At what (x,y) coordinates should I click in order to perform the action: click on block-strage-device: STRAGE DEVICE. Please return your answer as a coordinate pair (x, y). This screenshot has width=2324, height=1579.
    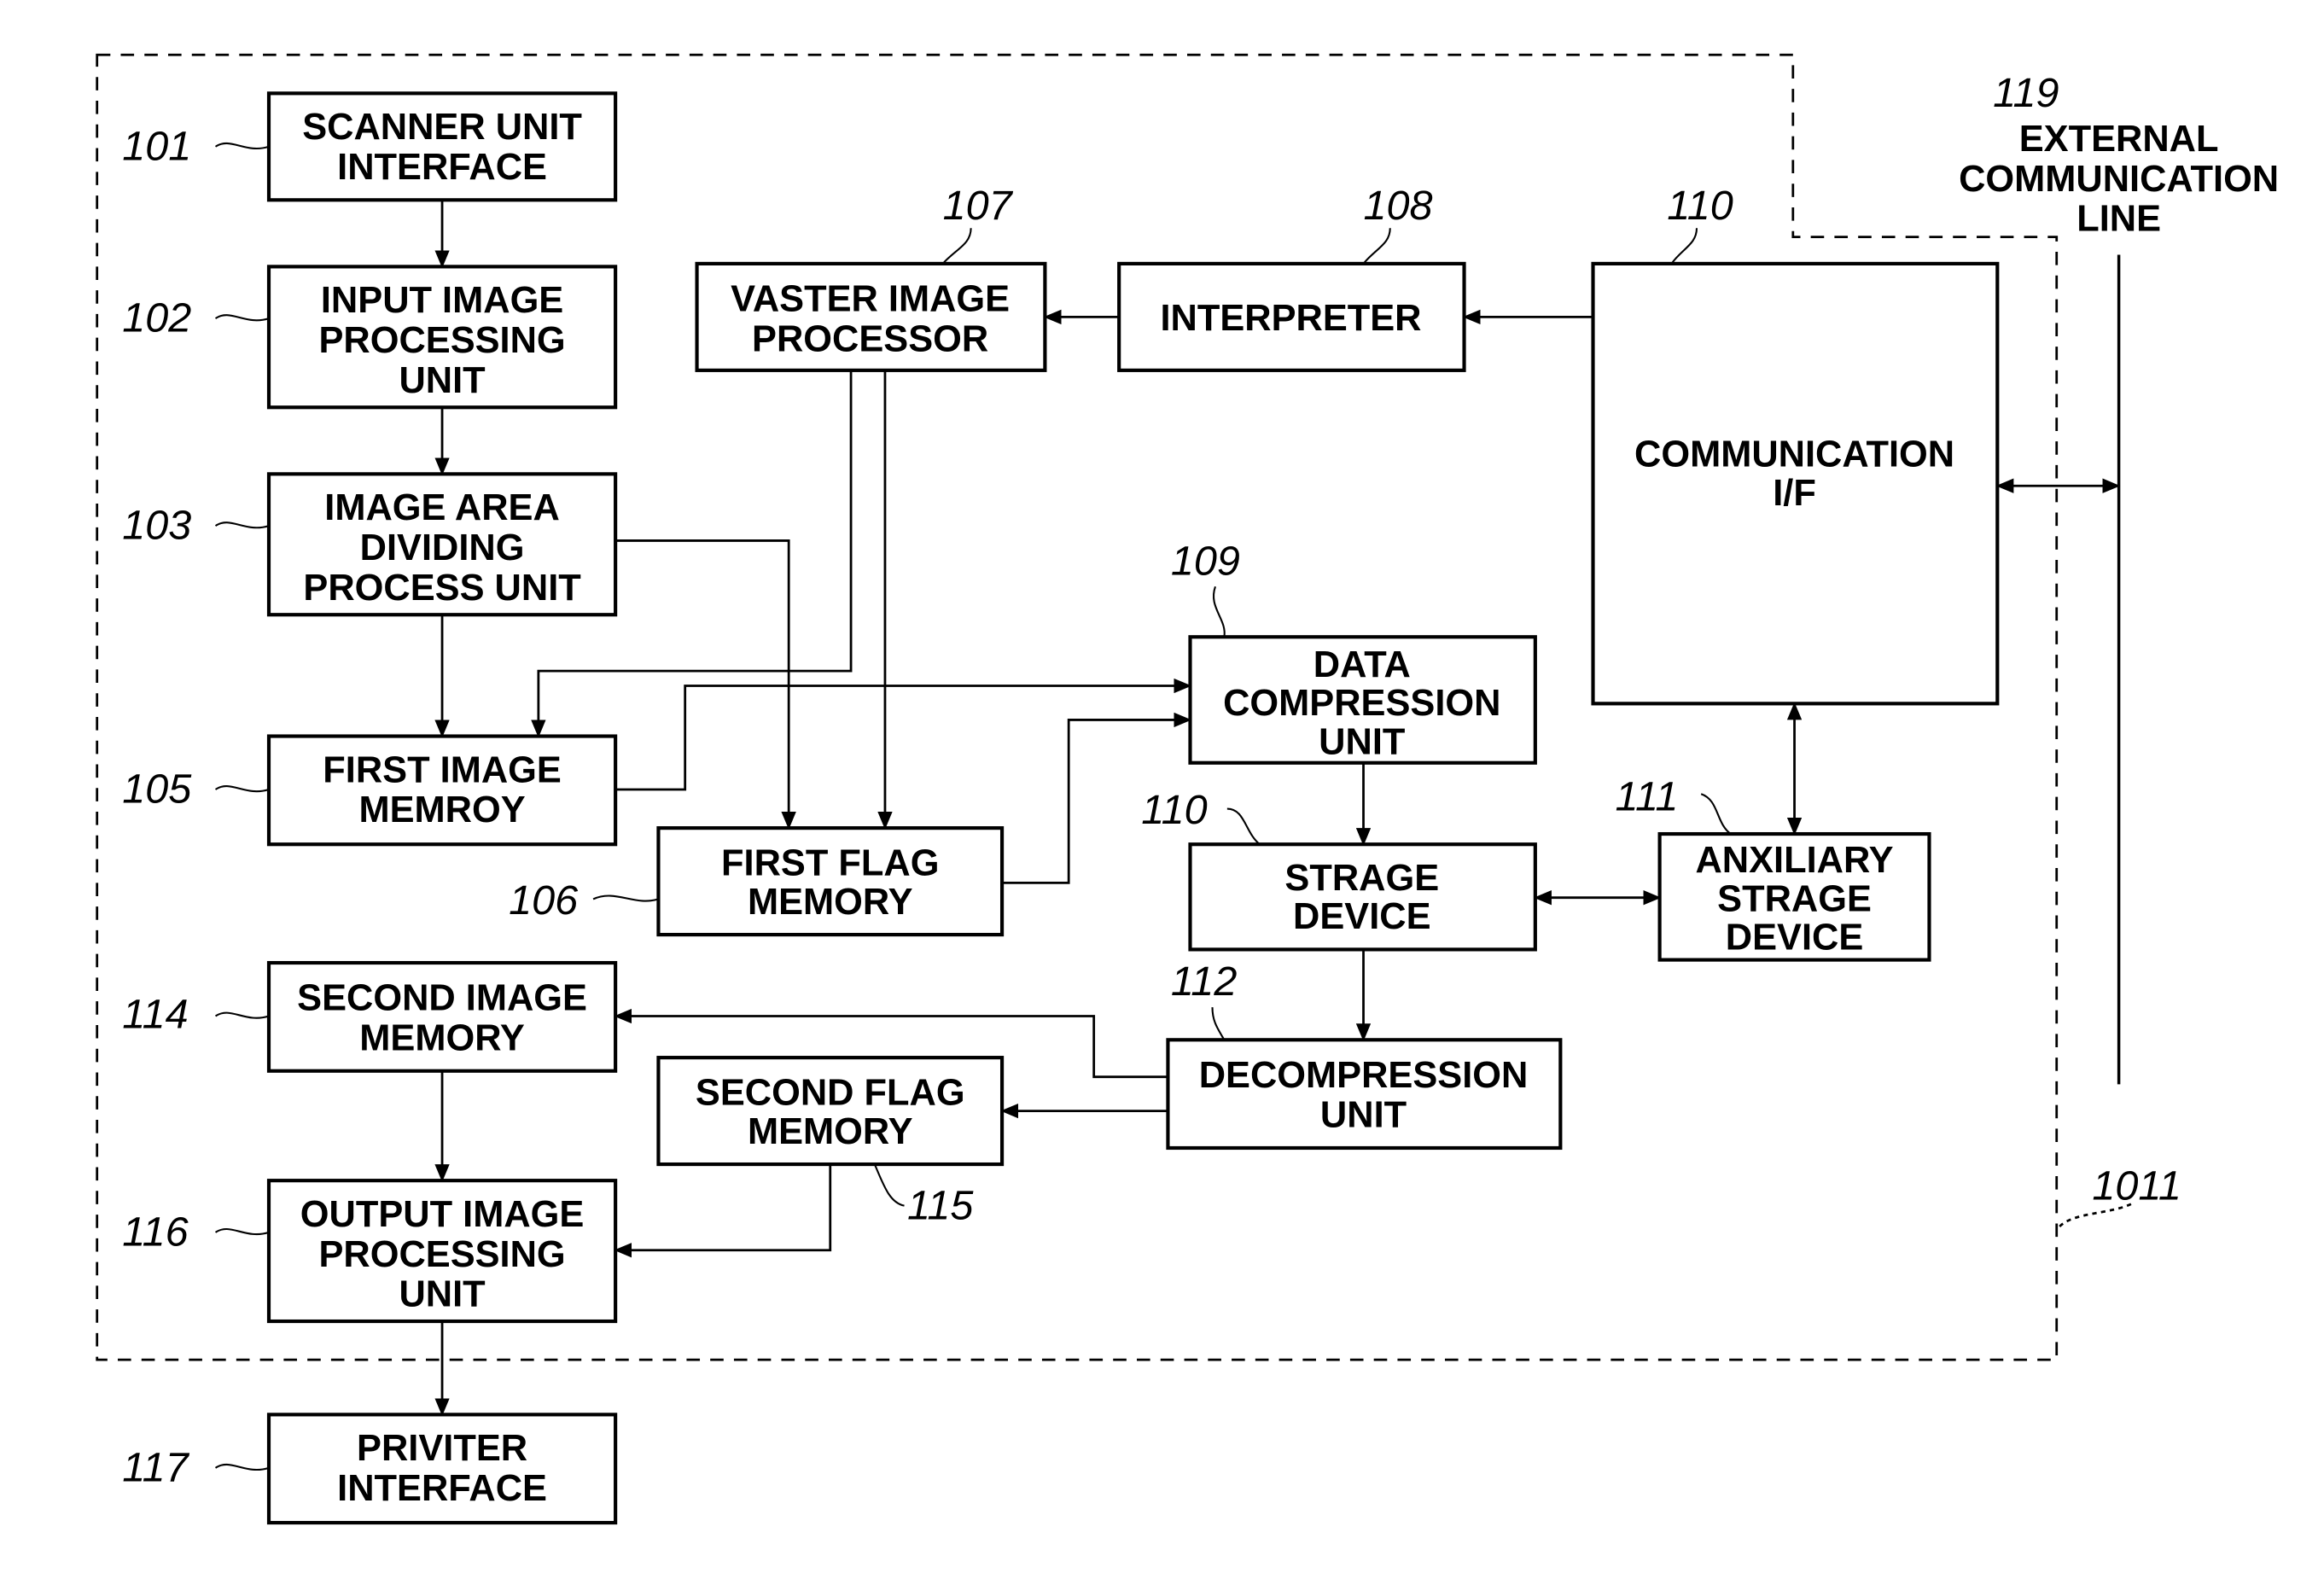
    Looking at the image, I should click on (1362, 897).